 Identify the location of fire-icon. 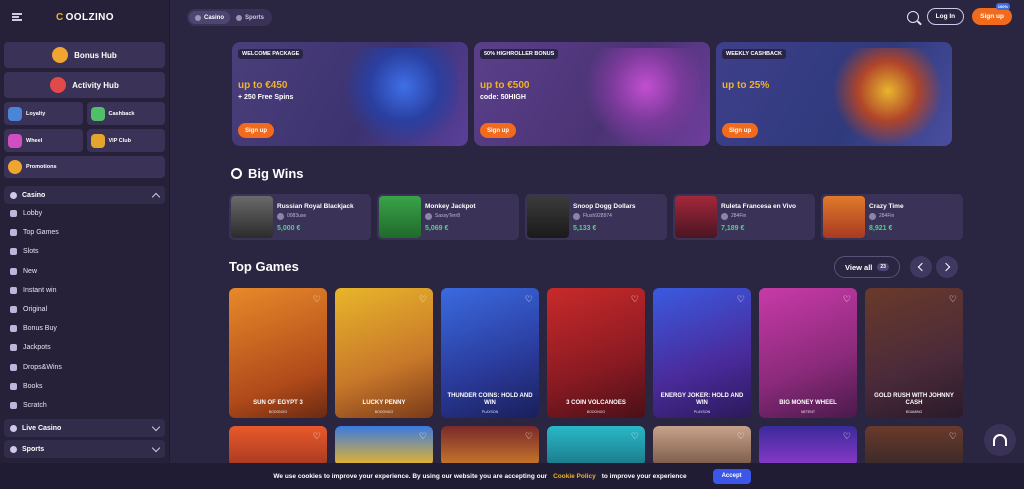
(13, 233).